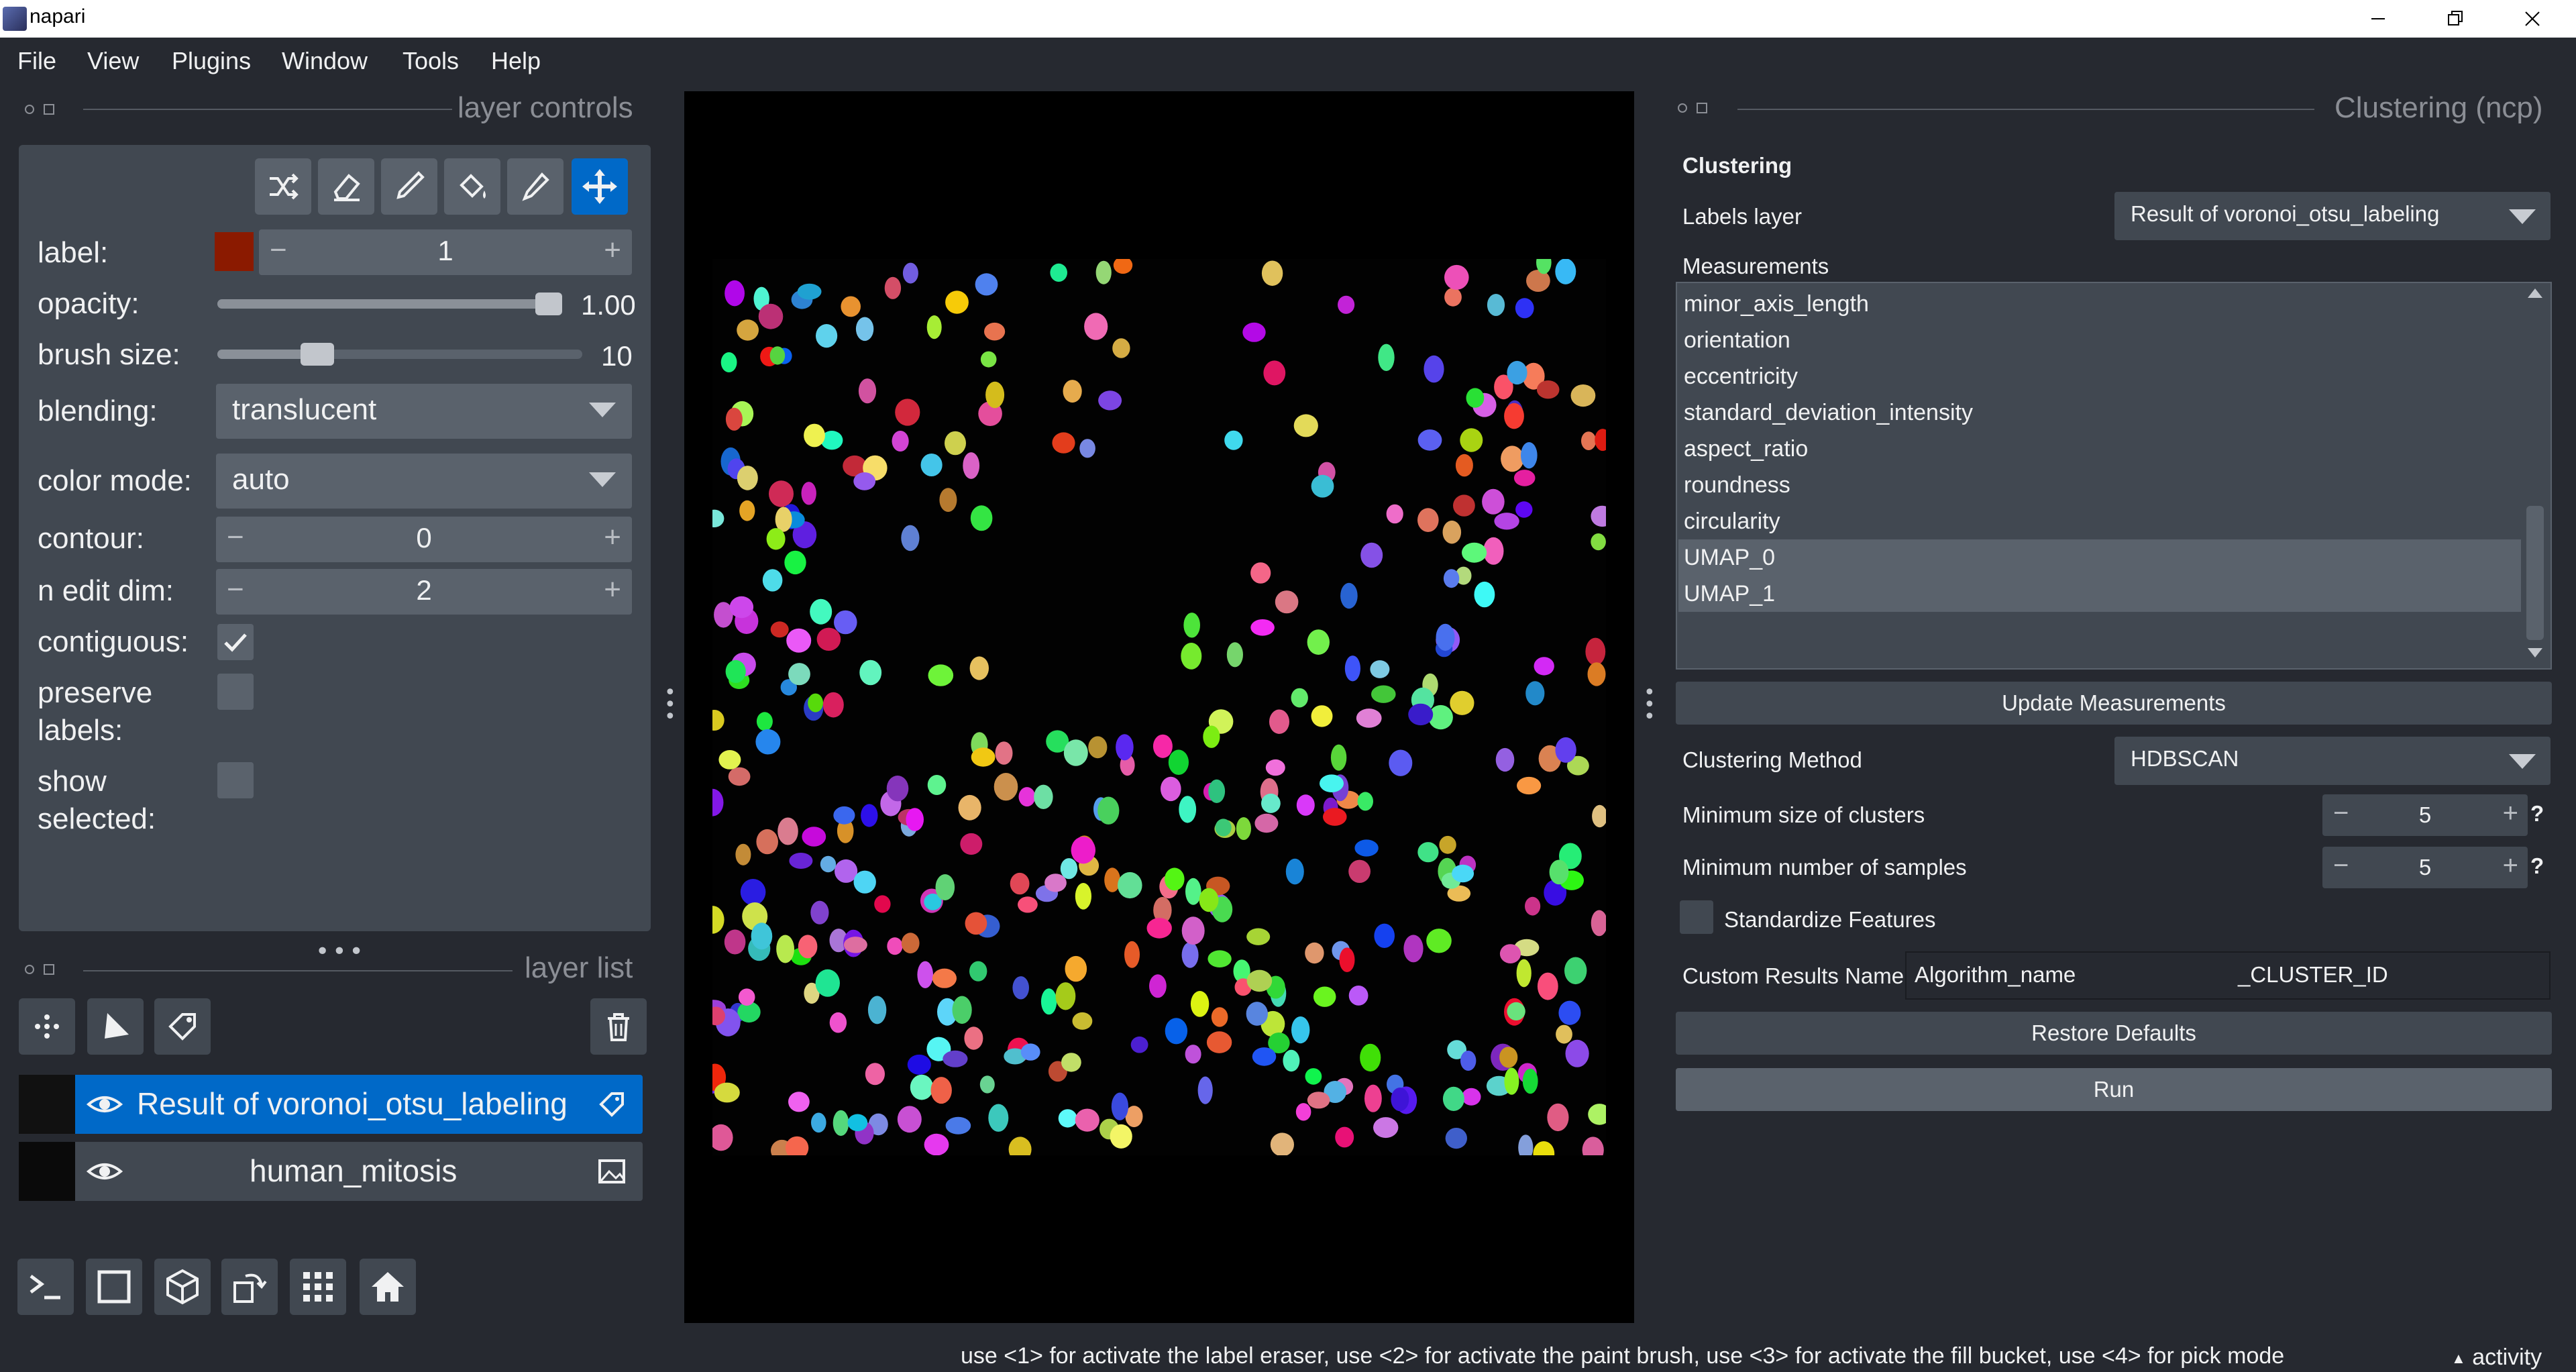  What do you see at coordinates (472, 186) in the screenshot?
I see `fill-bucket-button` at bounding box center [472, 186].